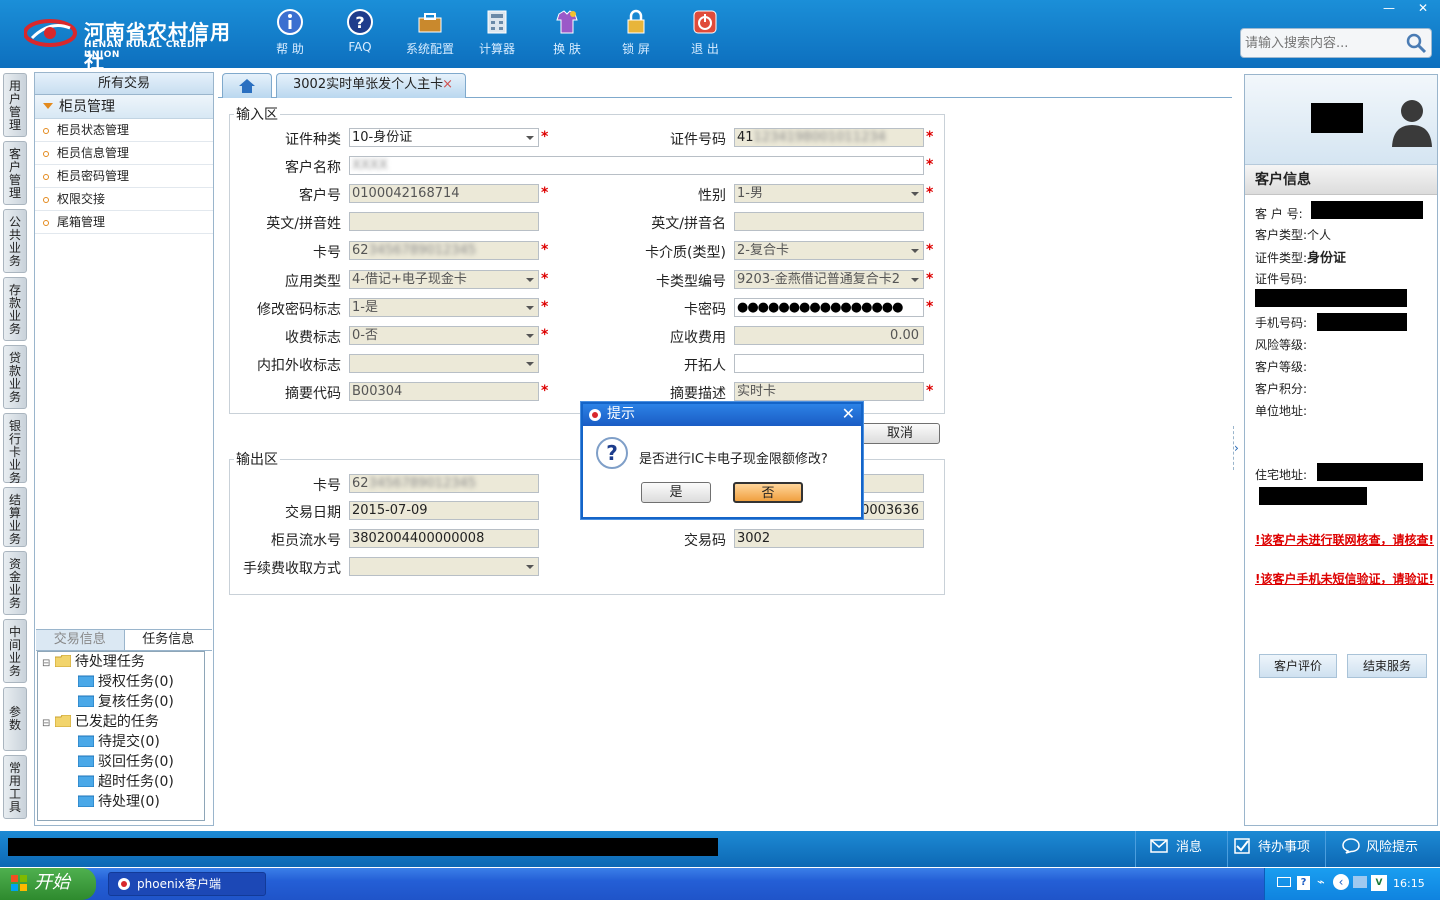 The height and width of the screenshot is (900, 1440). What do you see at coordinates (1284, 882) in the screenshot?
I see `keyboard-icon` at bounding box center [1284, 882].